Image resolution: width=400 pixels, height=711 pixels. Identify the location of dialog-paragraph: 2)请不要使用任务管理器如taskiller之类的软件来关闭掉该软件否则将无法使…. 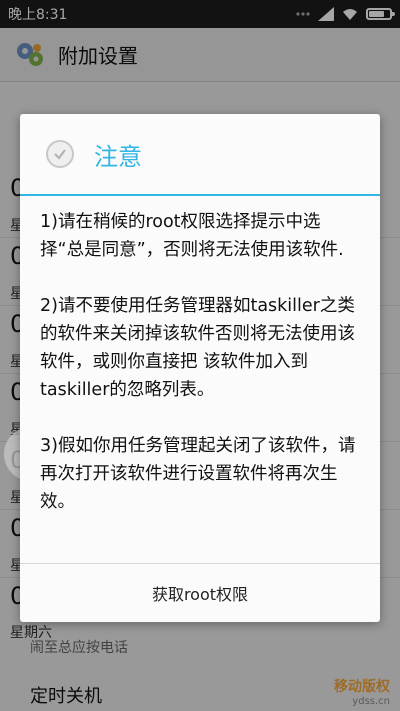
(197, 348).